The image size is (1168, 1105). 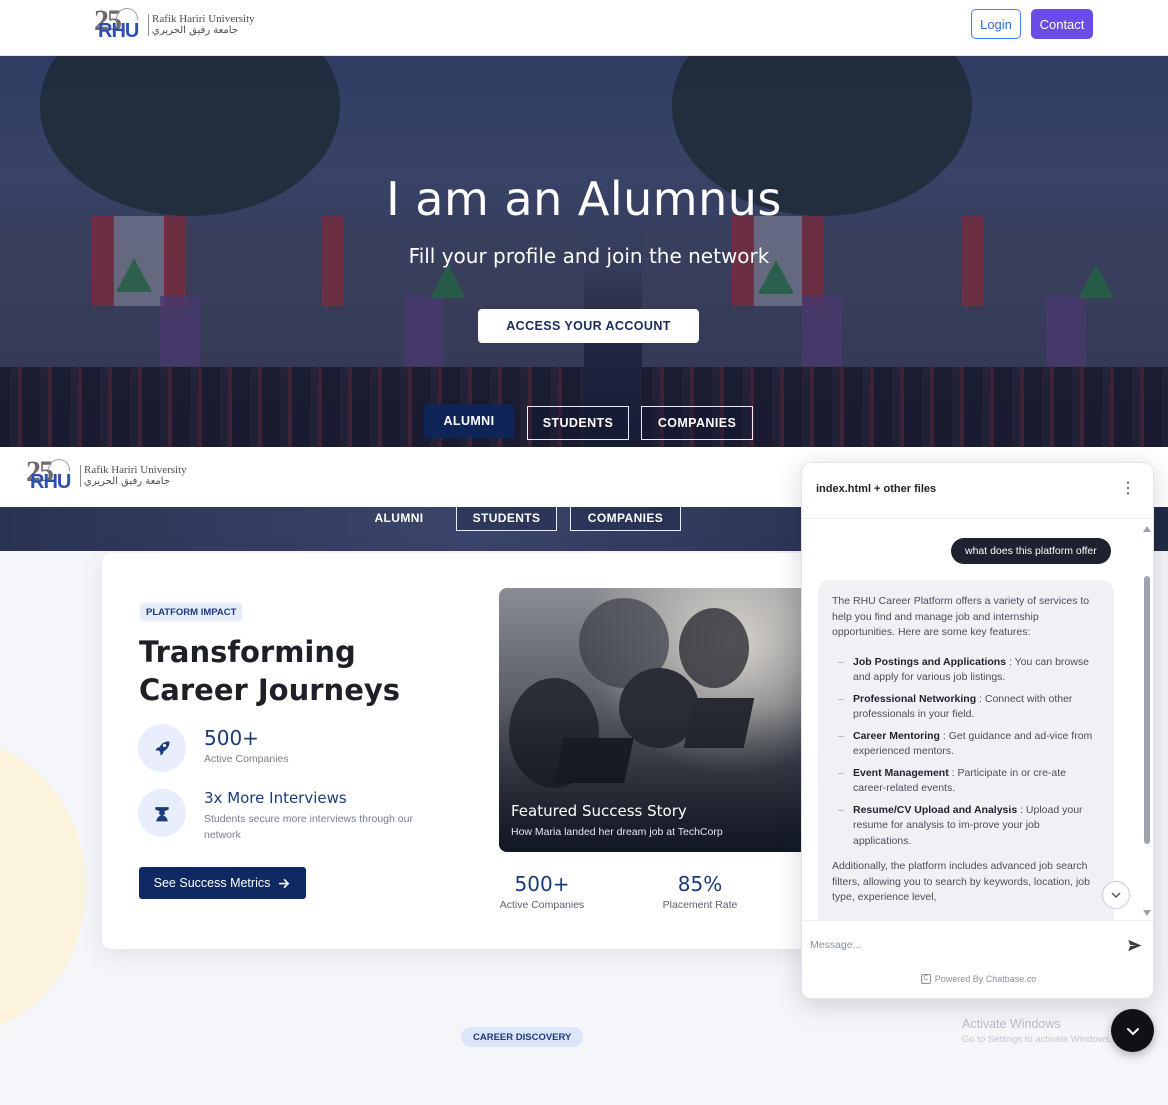 I want to click on see-success-metrics-label: See Success Metrics, so click(x=212, y=883).